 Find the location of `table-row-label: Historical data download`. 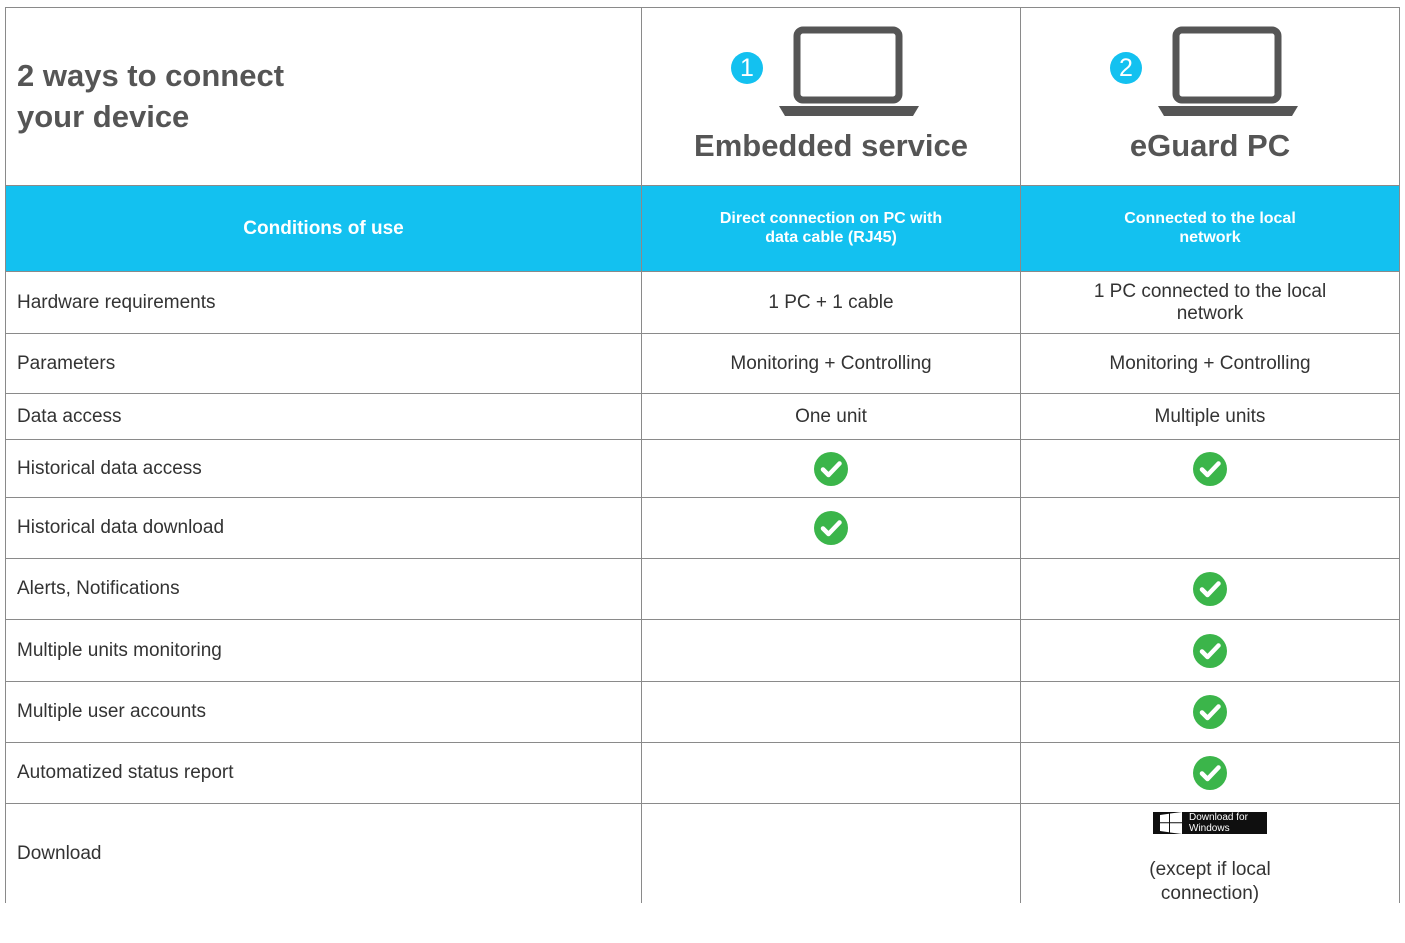

table-row-label: Historical data download is located at coordinates (323, 528).